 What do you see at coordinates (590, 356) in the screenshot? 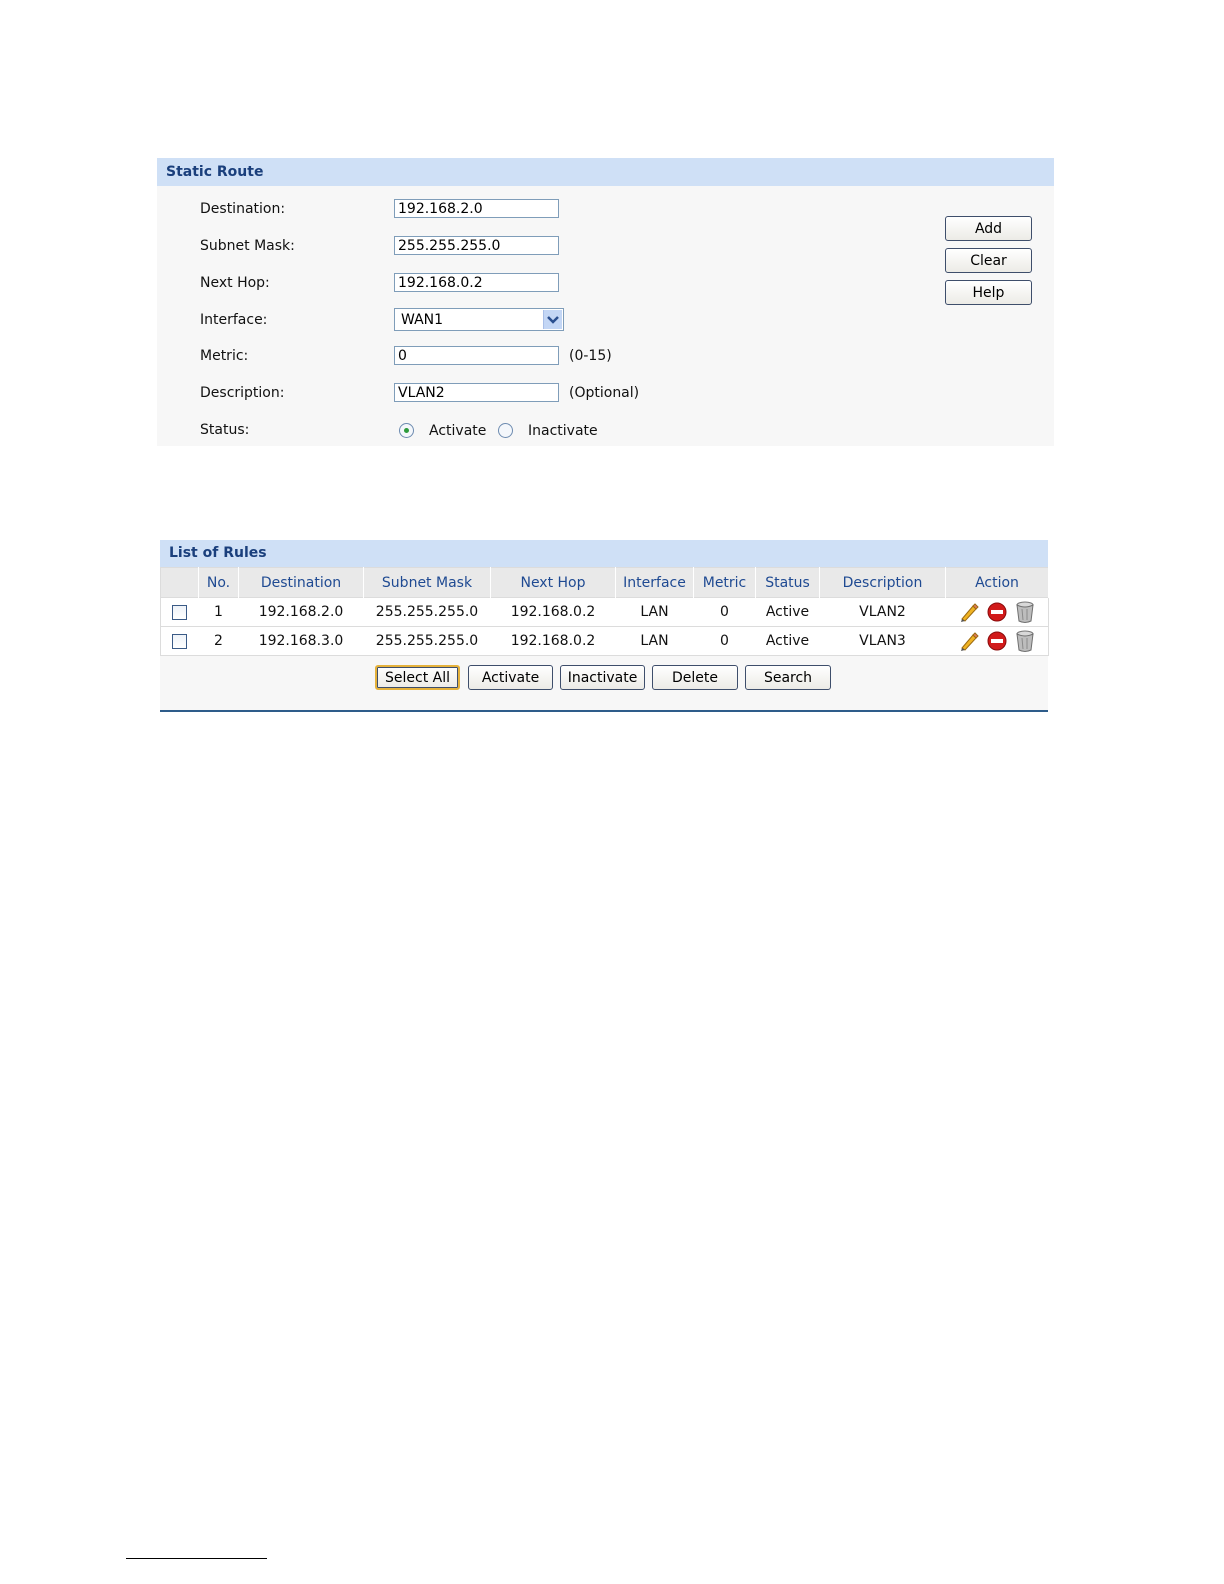
I see `metric-range-hint: (0-15)` at bounding box center [590, 356].